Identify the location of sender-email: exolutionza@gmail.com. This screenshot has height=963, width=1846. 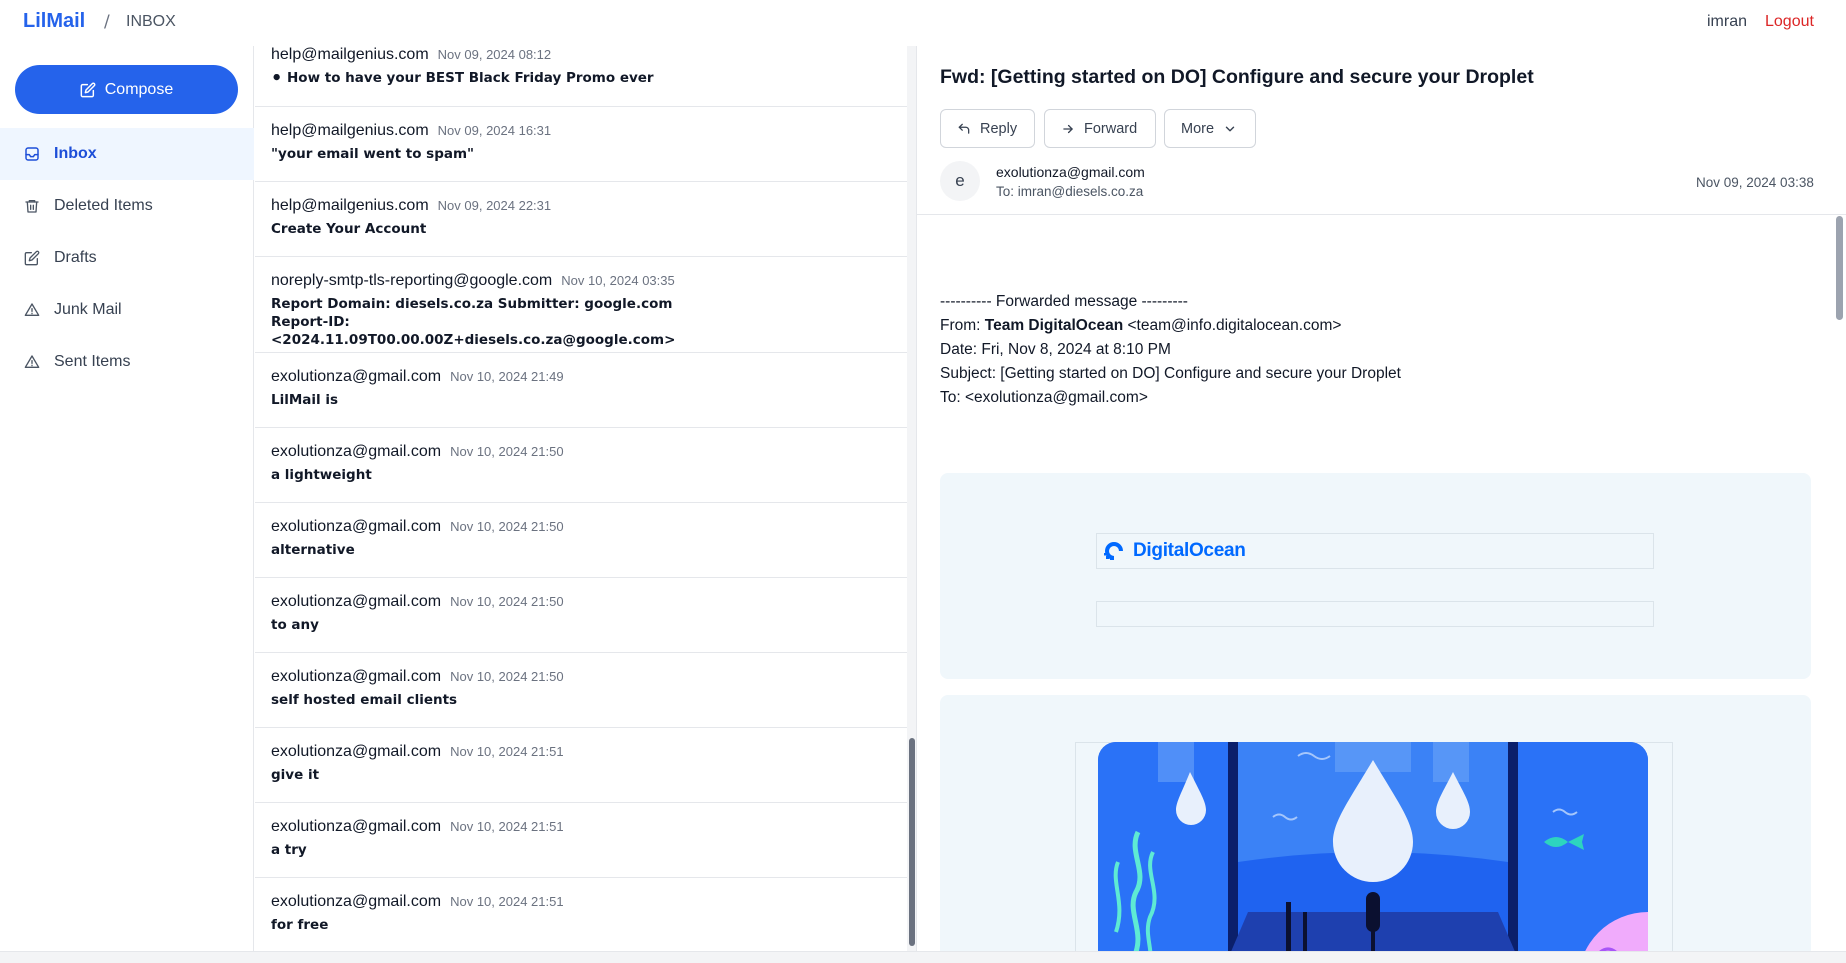
(1070, 172).